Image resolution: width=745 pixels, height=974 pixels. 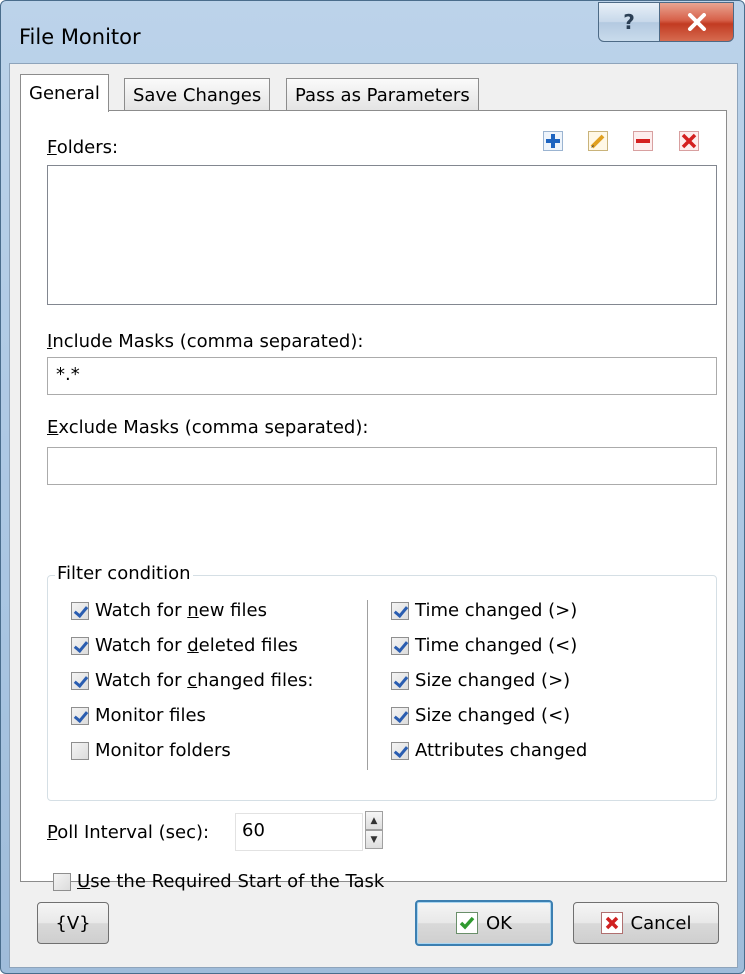 I want to click on ok-button: OK, so click(x=484, y=923).